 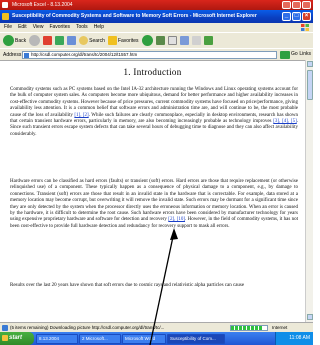 What do you see at coordinates (97, 40) in the screenshot?
I see `search-label: Search` at bounding box center [97, 40].